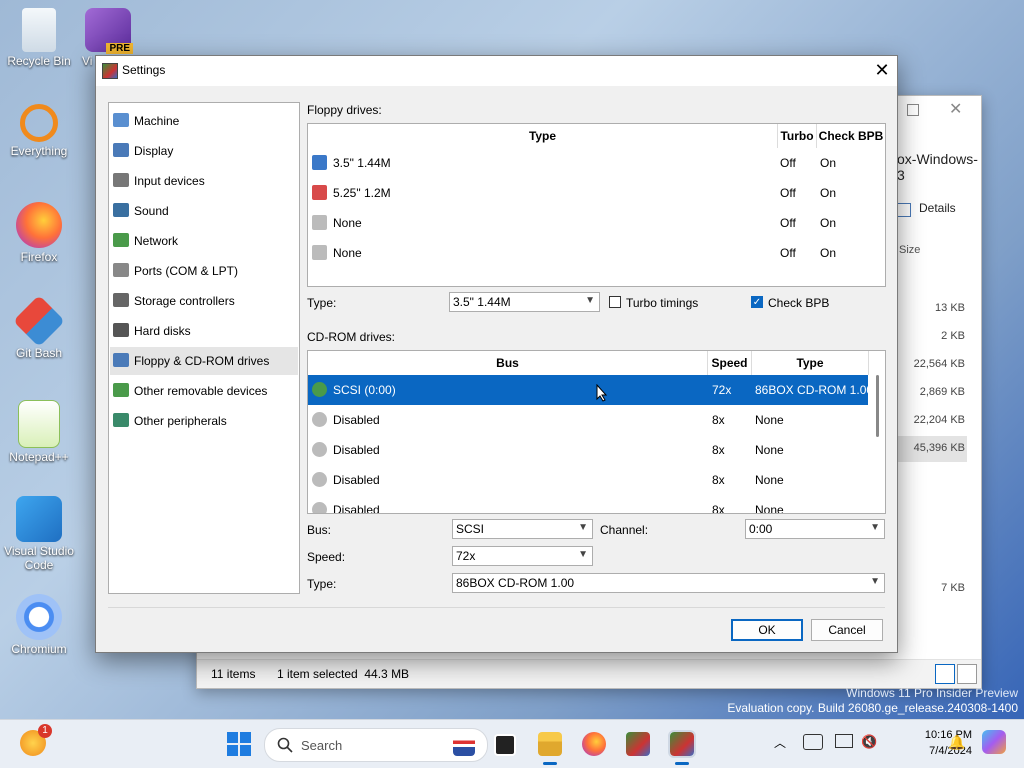 This screenshot has width=1024, height=768. I want to click on copilot-pre-icon, so click(994, 742).